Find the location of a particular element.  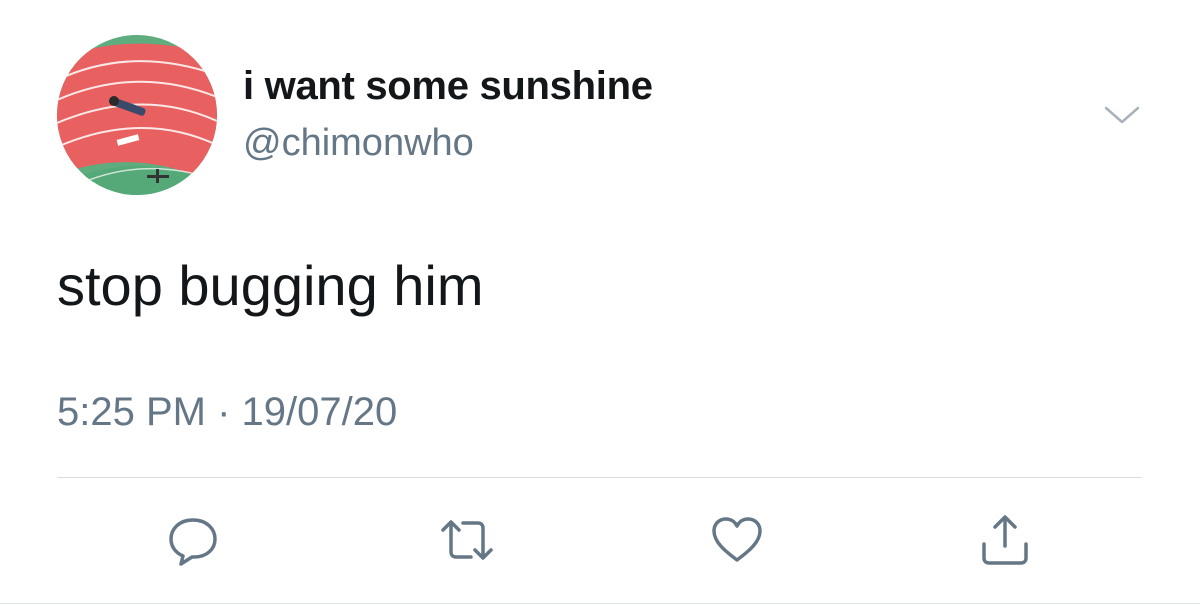

avatar is located at coordinates (137, 115).